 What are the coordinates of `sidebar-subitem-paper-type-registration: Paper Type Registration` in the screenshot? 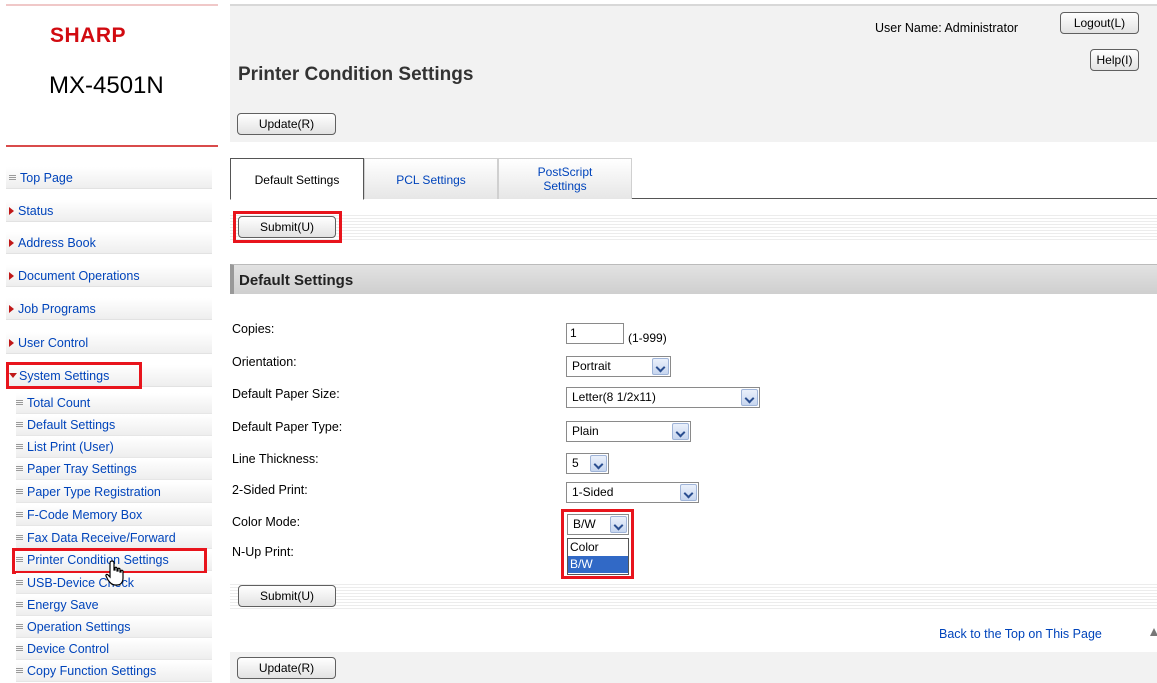 It's located at (114, 492).